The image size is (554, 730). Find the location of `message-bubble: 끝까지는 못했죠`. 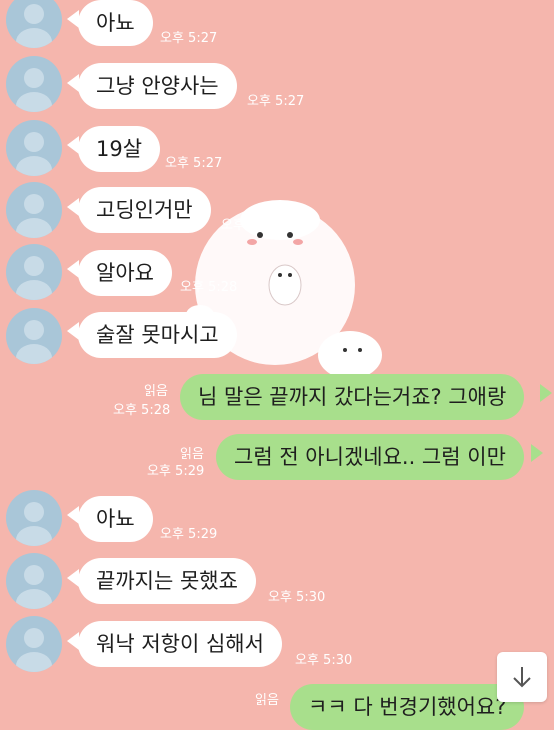

message-bubble: 끝까지는 못했죠 is located at coordinates (167, 581).